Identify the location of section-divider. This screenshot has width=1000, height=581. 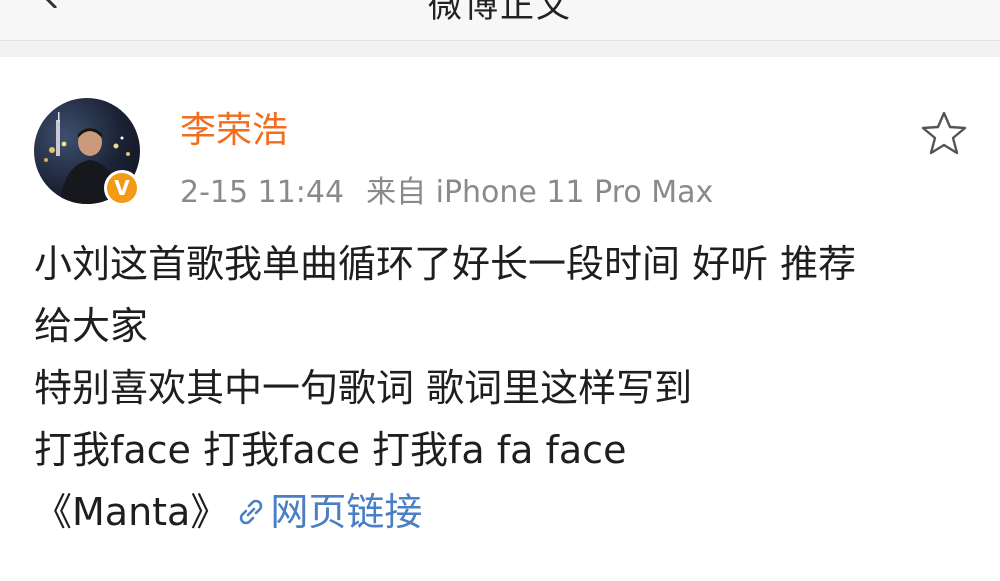
(500, 49).